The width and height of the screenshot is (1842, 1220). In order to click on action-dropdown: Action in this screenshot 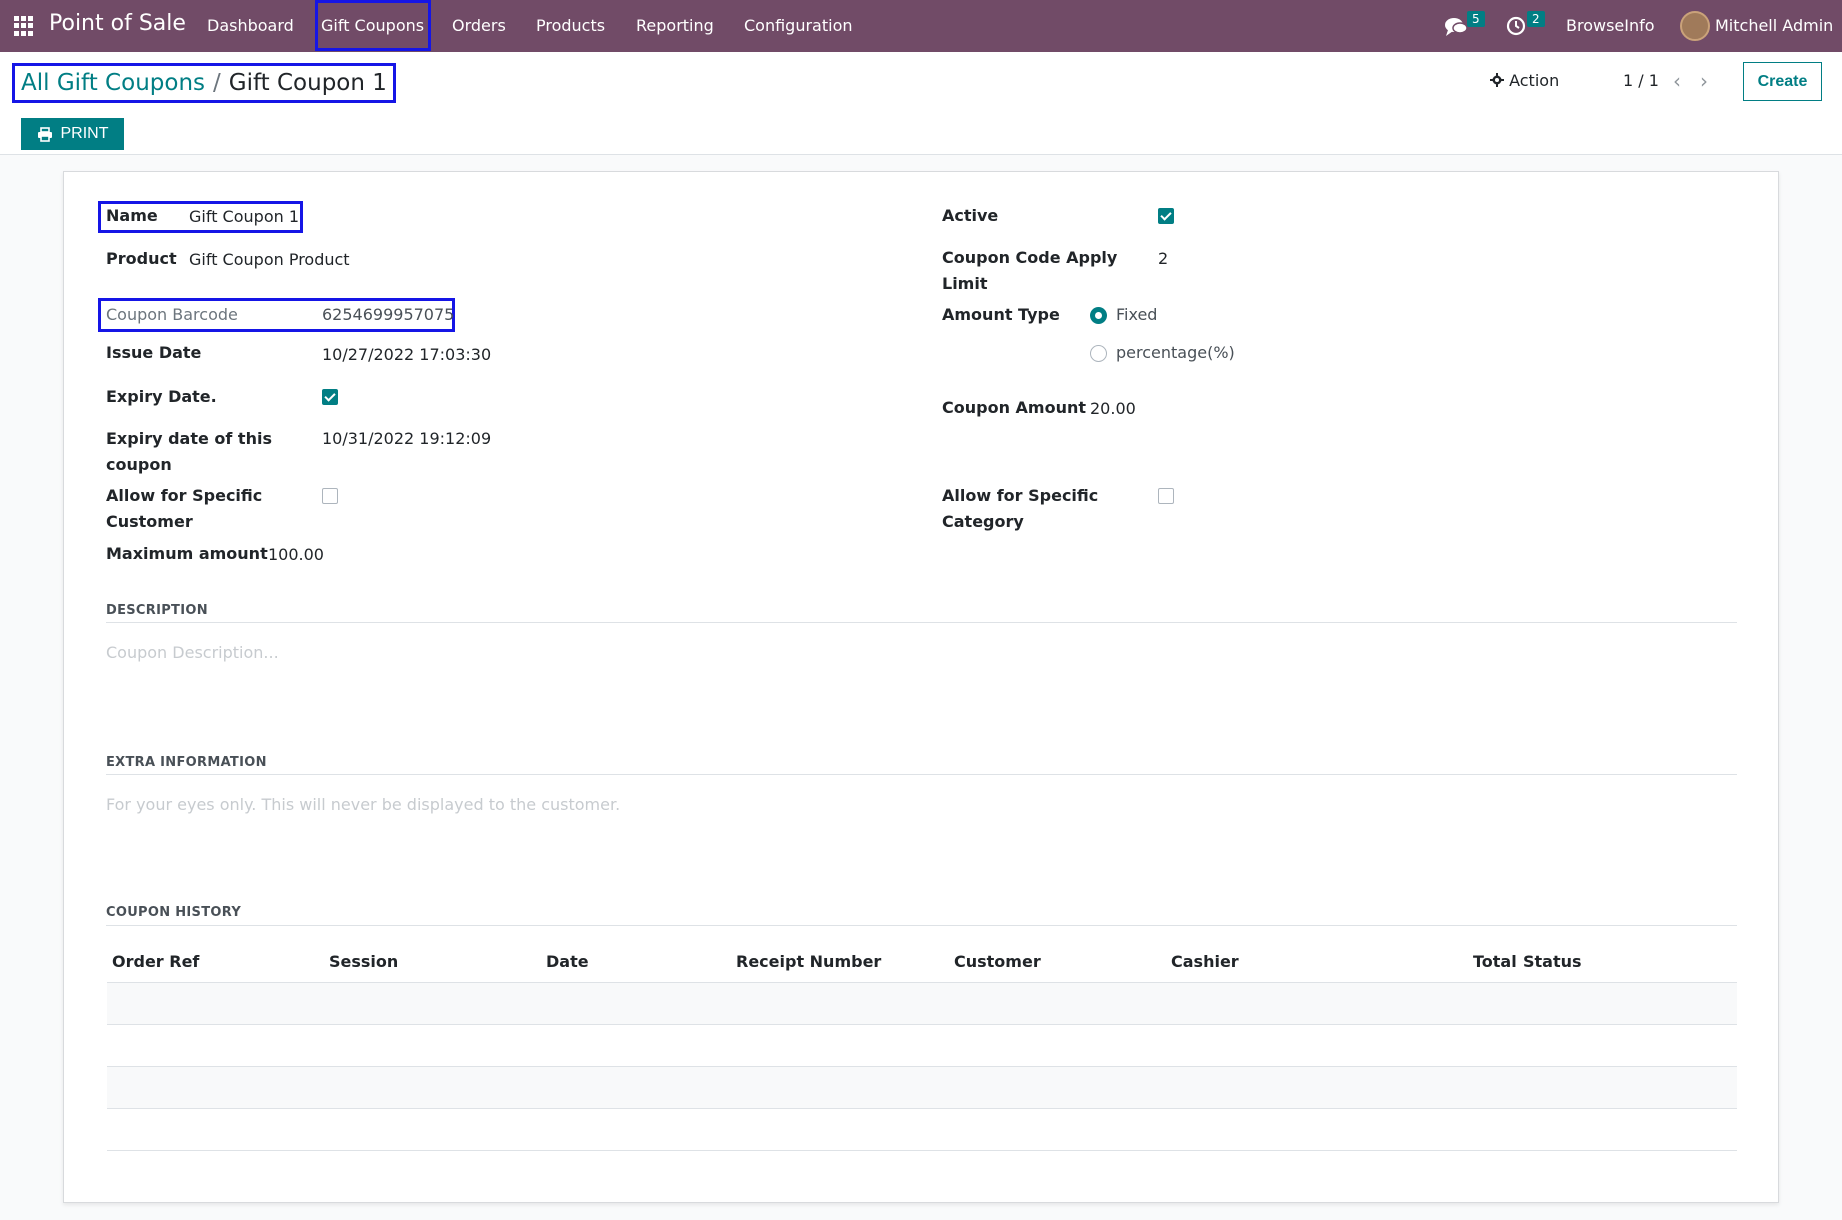, I will do `click(1524, 80)`.